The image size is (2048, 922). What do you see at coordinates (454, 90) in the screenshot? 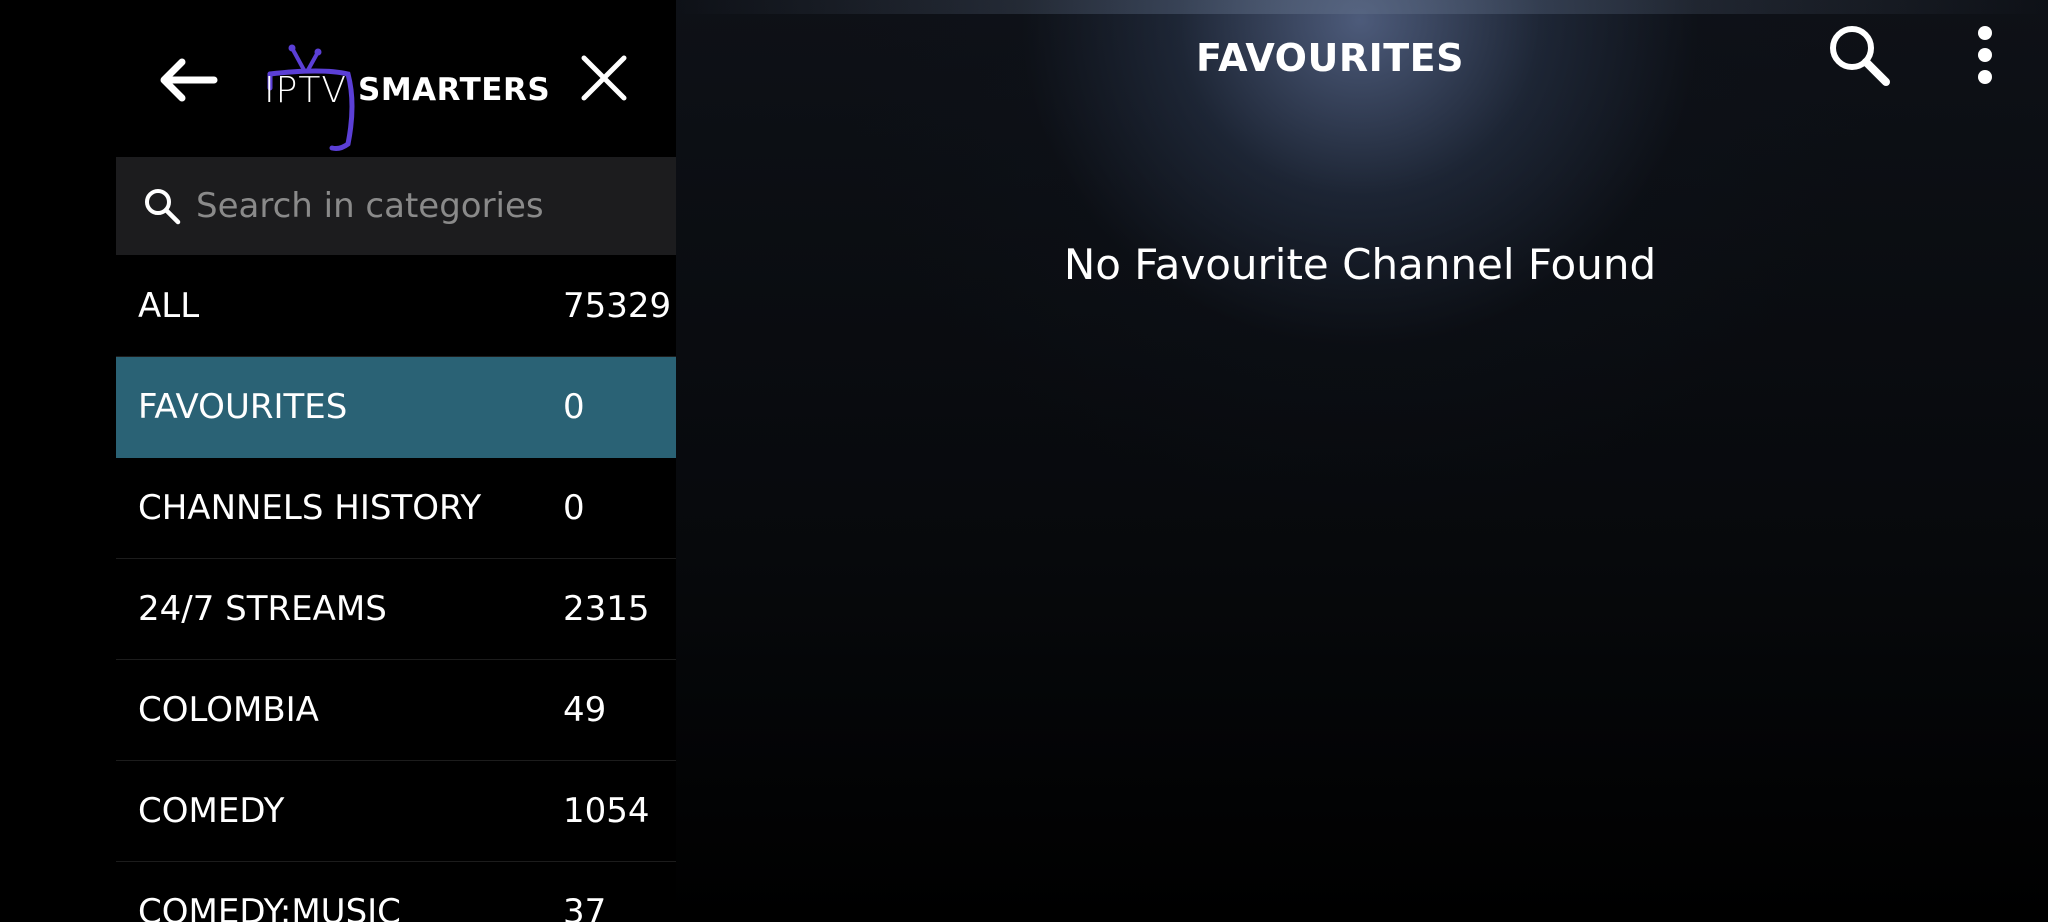
I see `logo-text-smarters: SMARTERS` at bounding box center [454, 90].